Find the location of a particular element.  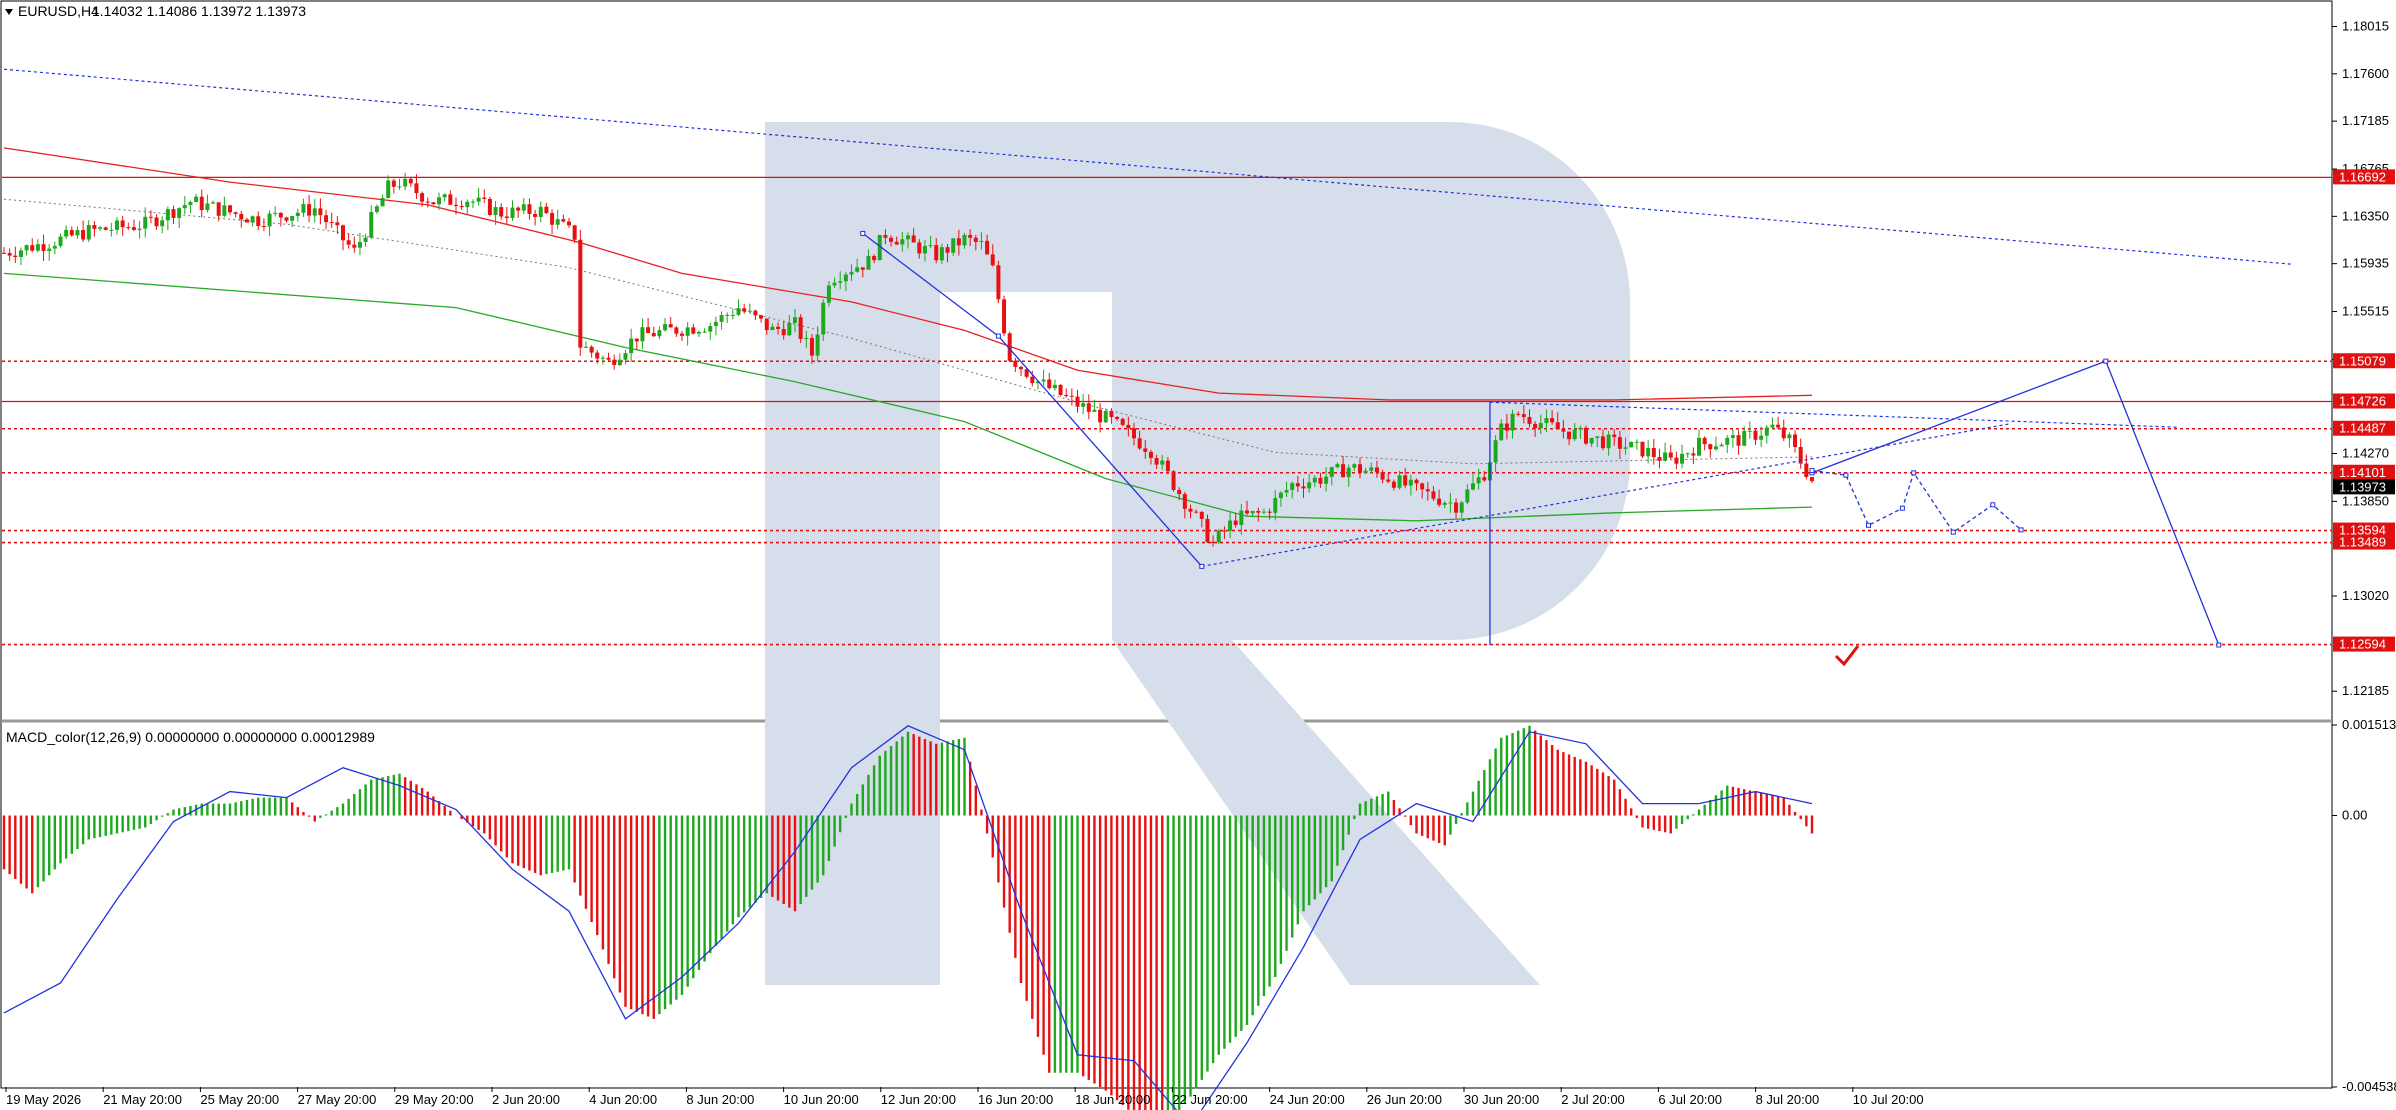

macd-tick-label: 0.0015135 is located at coordinates (2369, 724).